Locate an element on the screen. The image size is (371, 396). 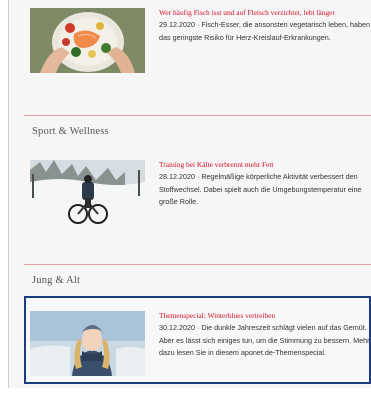
section-title-sport-wellness: Sport & Wellness is located at coordinates (70, 131).